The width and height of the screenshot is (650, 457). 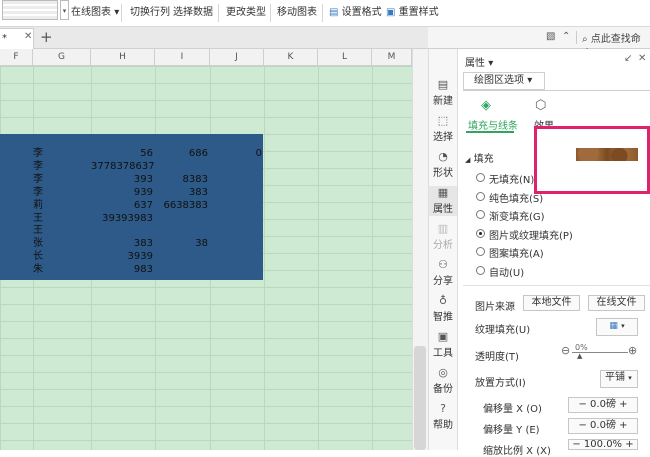 I want to click on add-tab-icon: +, so click(x=46, y=37).